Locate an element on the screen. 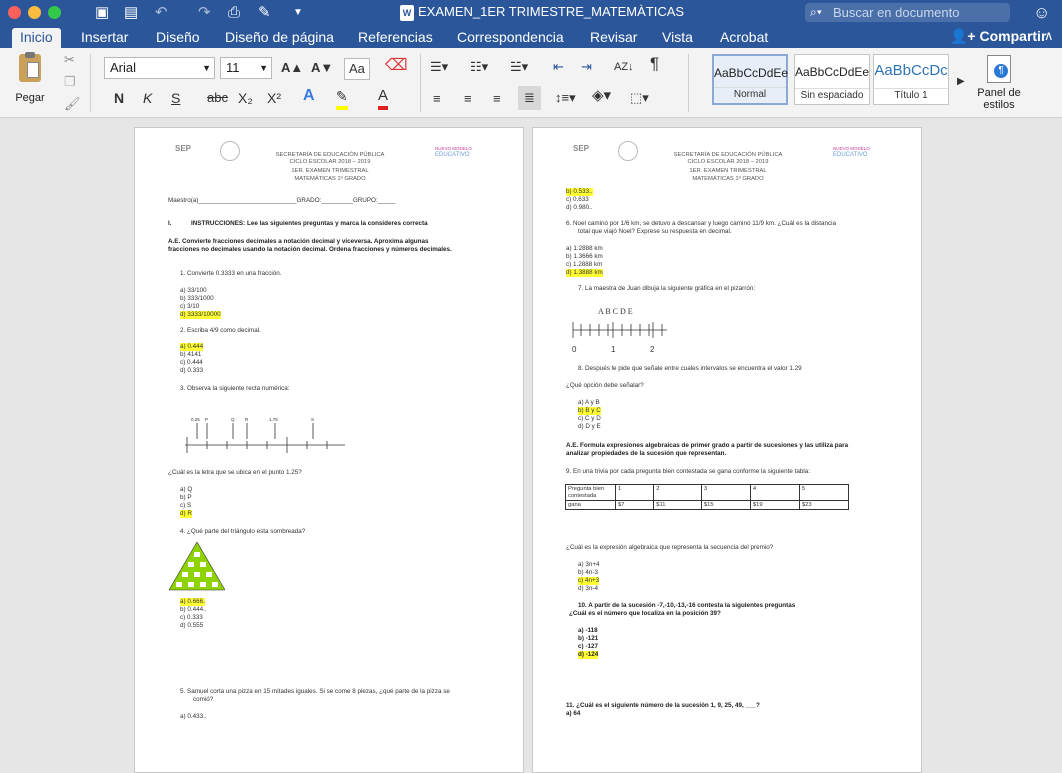 Image resolution: width=1062 pixels, height=773 pixels. copy-icon: ❐ is located at coordinates (70, 82).